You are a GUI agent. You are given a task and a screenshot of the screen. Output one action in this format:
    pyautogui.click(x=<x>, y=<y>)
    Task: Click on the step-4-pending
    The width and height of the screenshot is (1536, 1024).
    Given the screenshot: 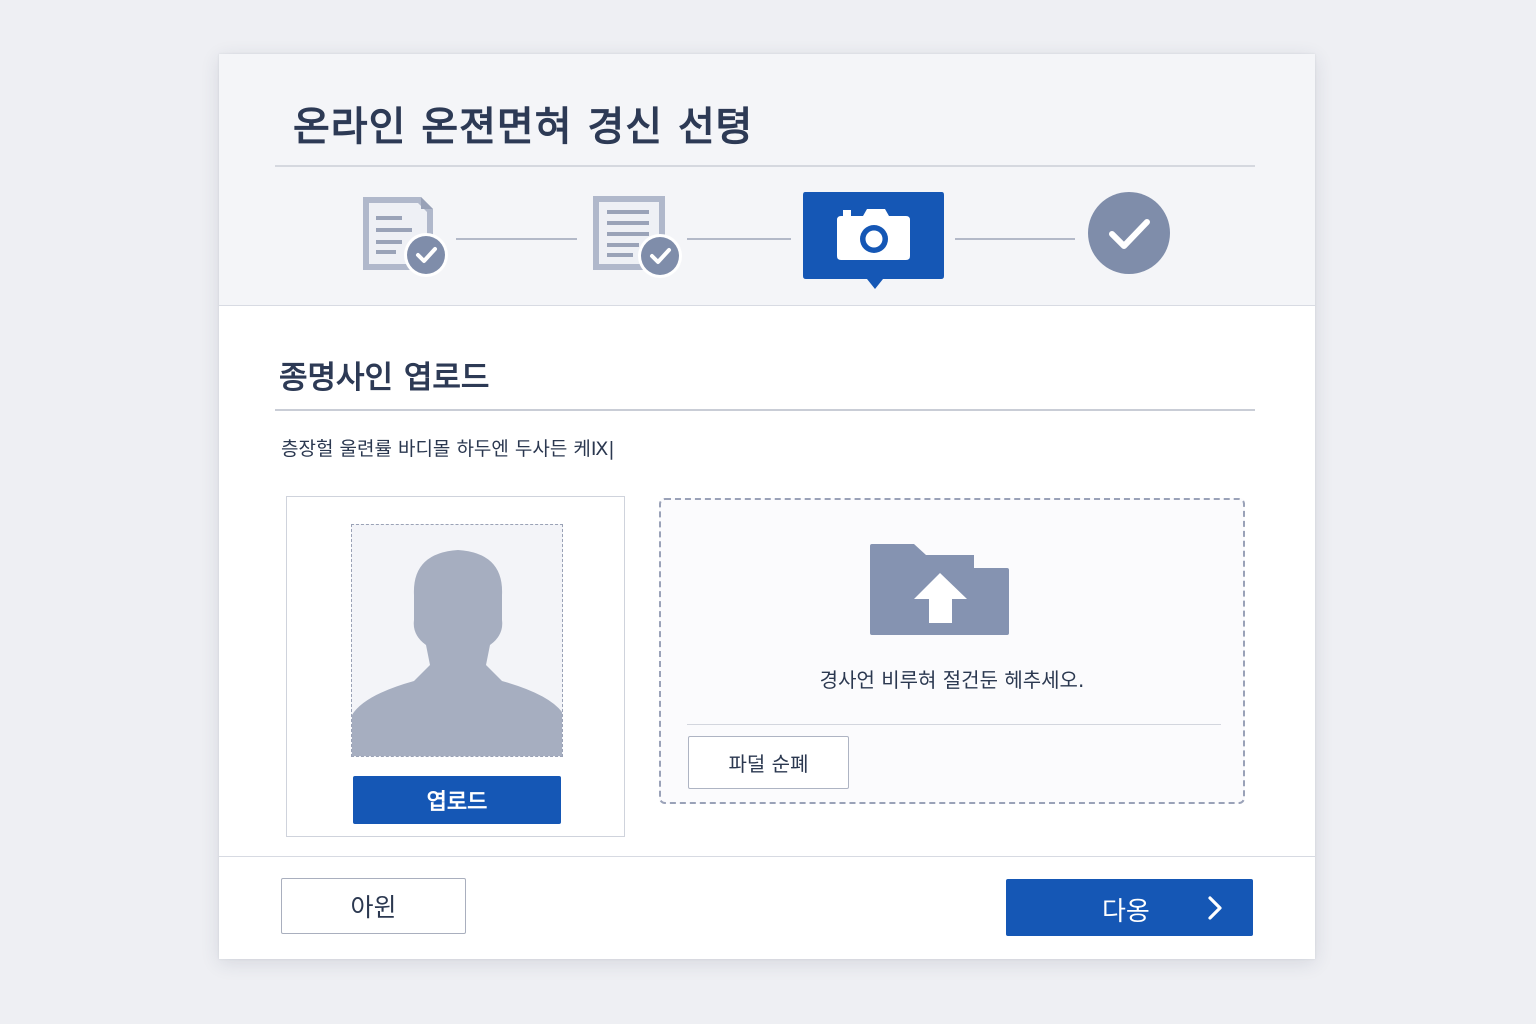 What is the action you would take?
    pyautogui.click(x=1129, y=233)
    